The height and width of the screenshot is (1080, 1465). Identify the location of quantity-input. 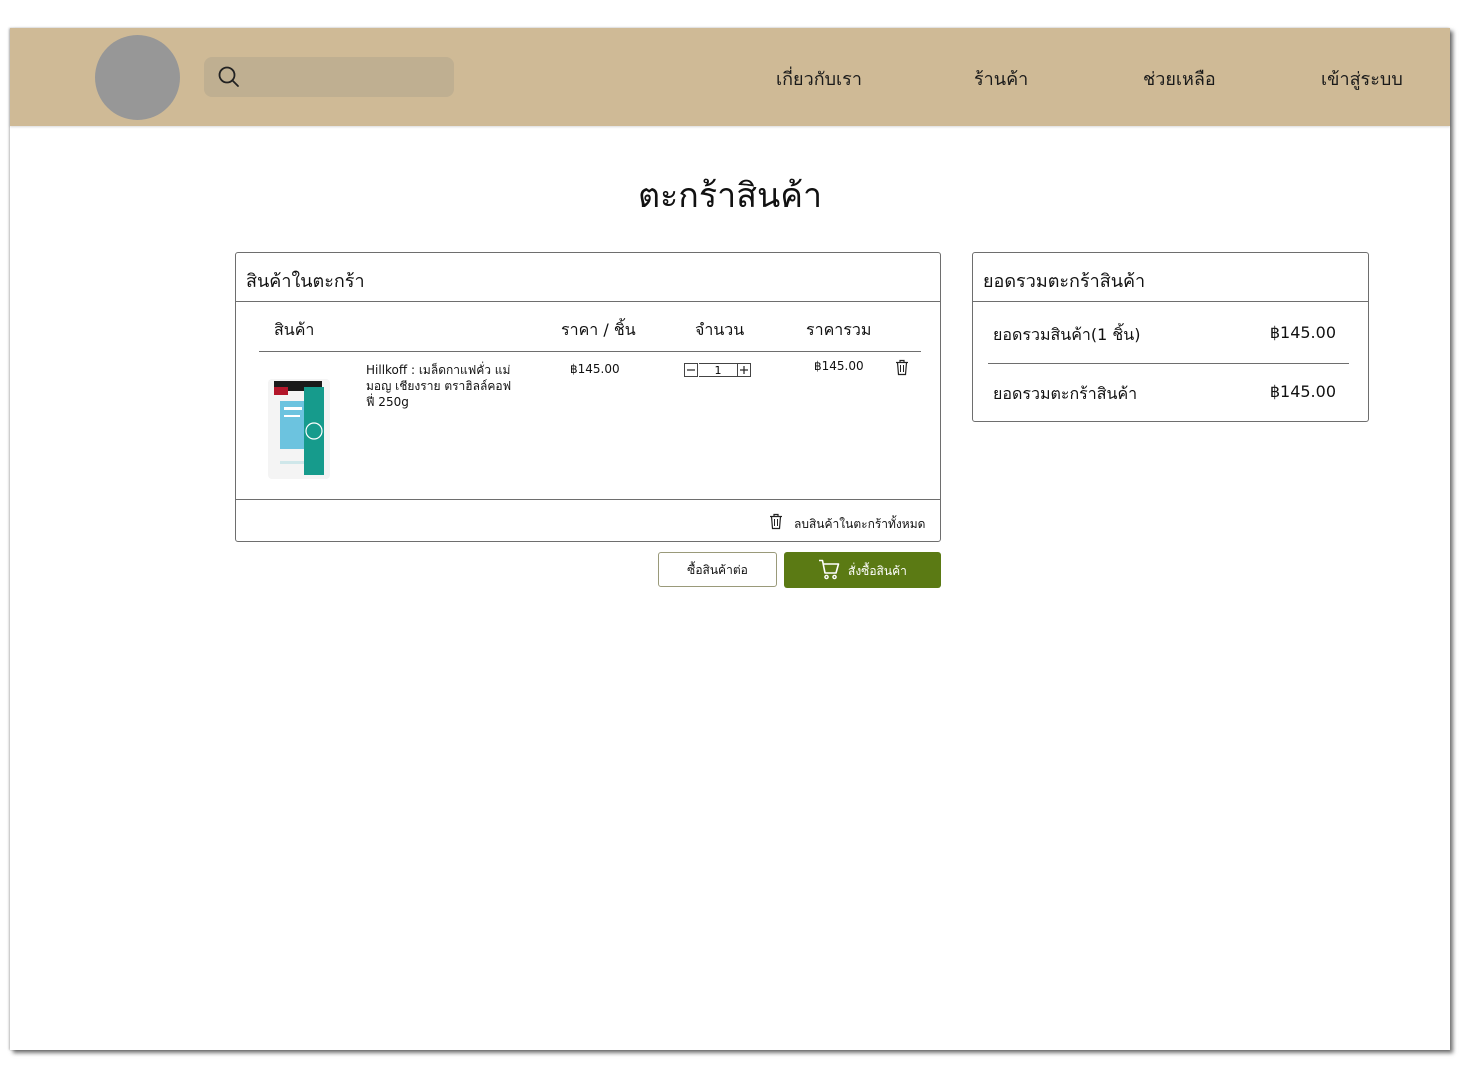
(718, 370).